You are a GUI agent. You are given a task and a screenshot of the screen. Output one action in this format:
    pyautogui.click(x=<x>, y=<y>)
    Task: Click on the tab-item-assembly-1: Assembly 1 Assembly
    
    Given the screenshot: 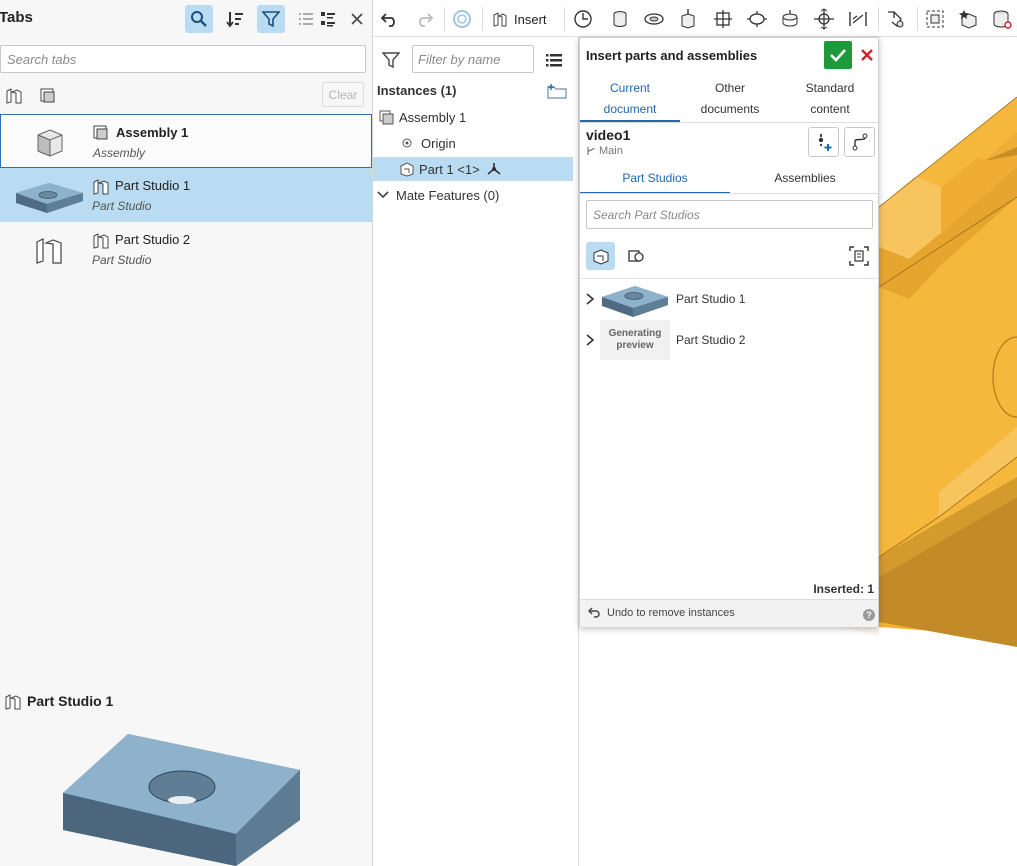 What is the action you would take?
    pyautogui.click(x=186, y=141)
    